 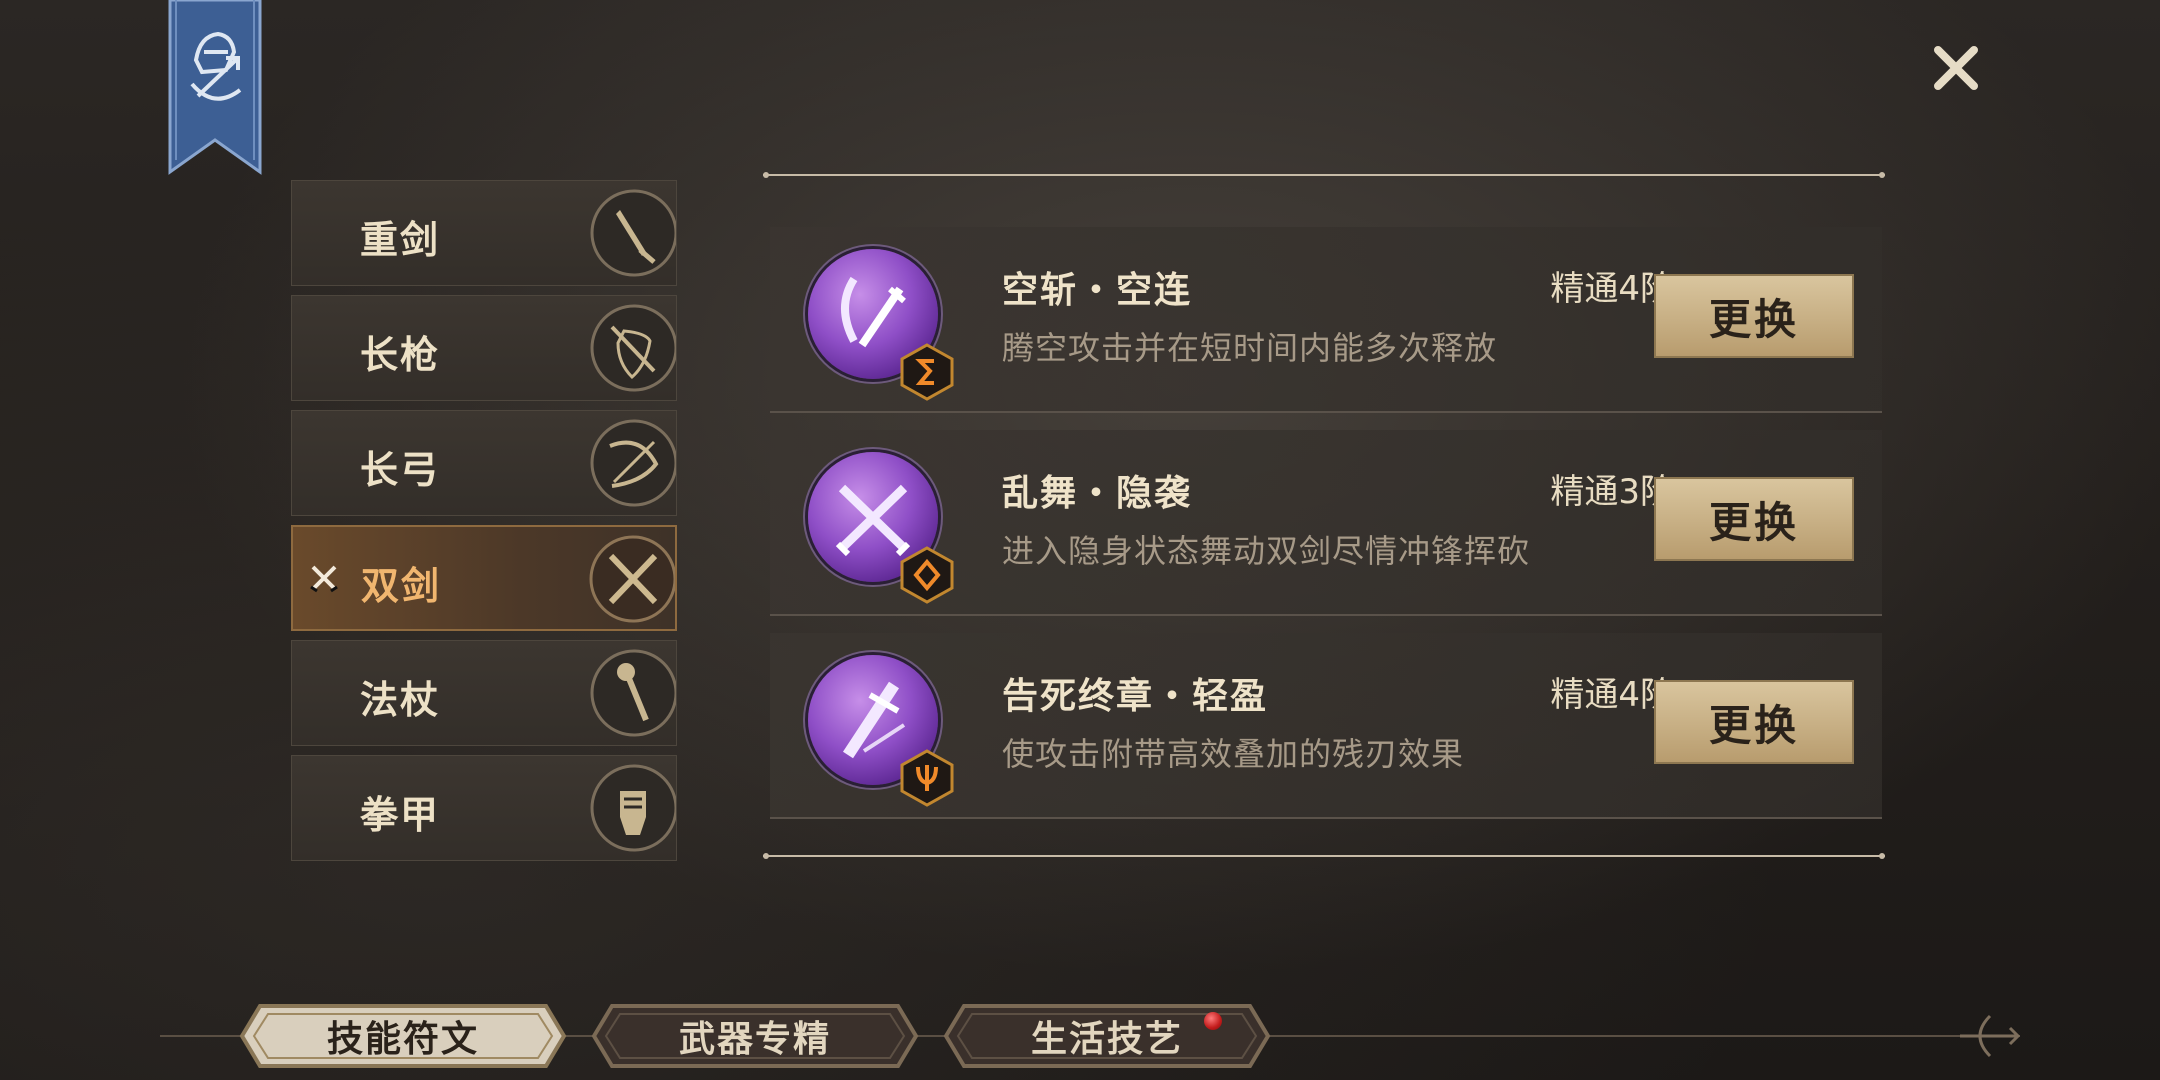 I want to click on rune-name: 乱舞・隐袭, so click(x=1097, y=493).